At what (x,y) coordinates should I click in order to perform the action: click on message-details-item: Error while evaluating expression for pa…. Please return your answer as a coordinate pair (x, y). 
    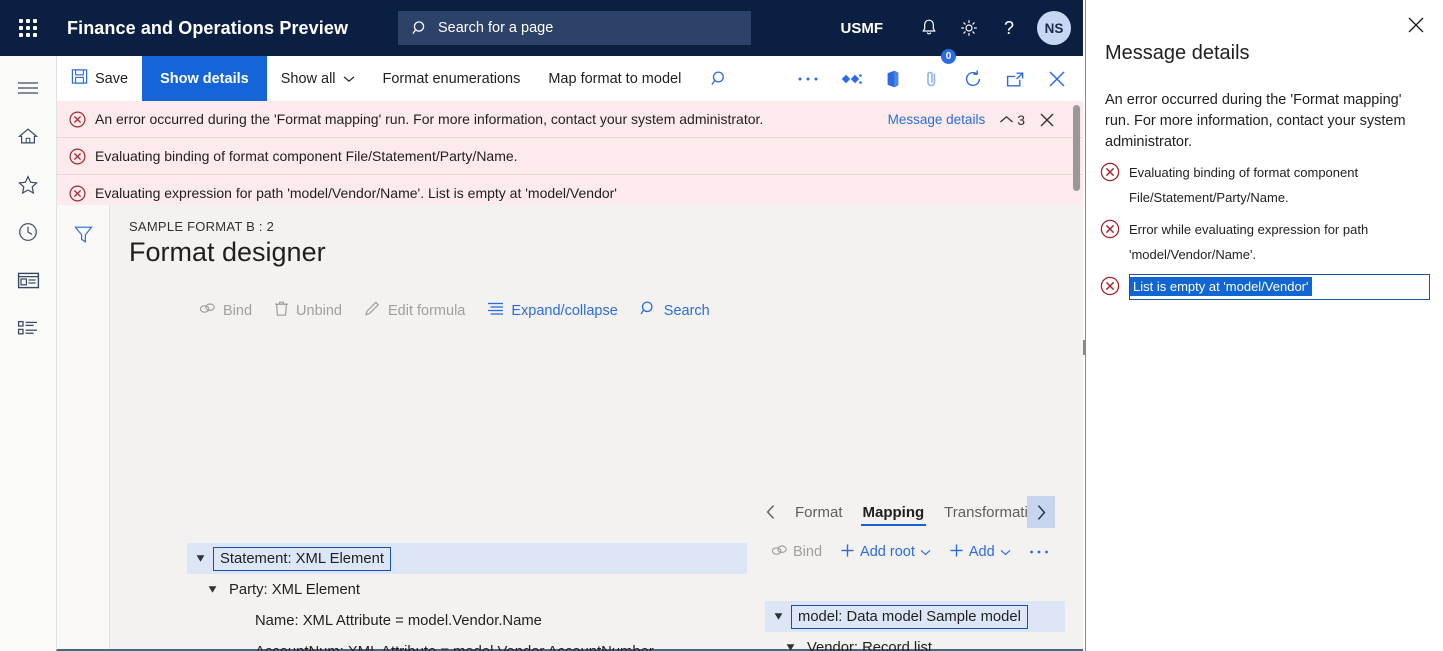
    Looking at the image, I should click on (1265, 242).